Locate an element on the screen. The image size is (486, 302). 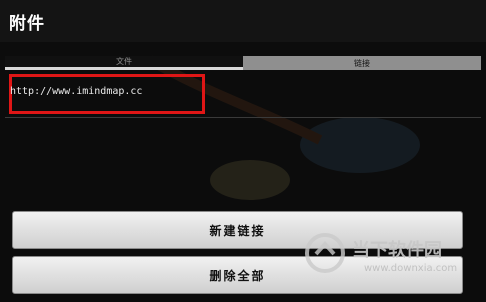
tab-strip: 文件 链接 is located at coordinates (243, 63).